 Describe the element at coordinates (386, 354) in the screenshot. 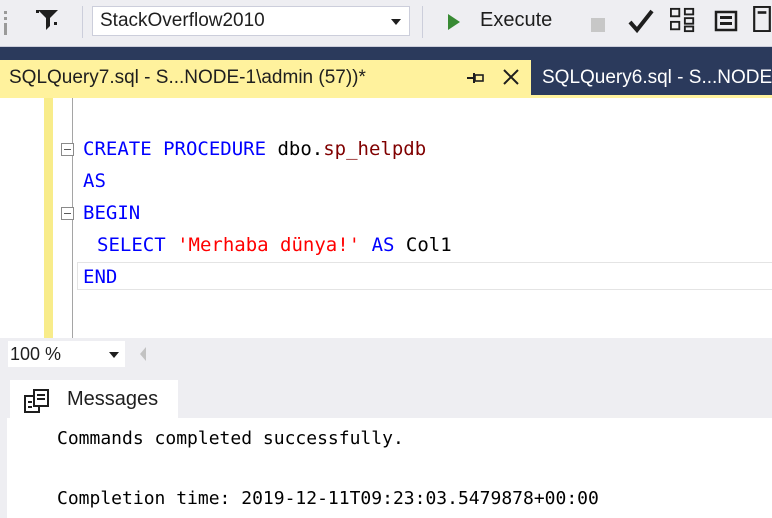

I see `editor-status-row: 100 %` at that location.